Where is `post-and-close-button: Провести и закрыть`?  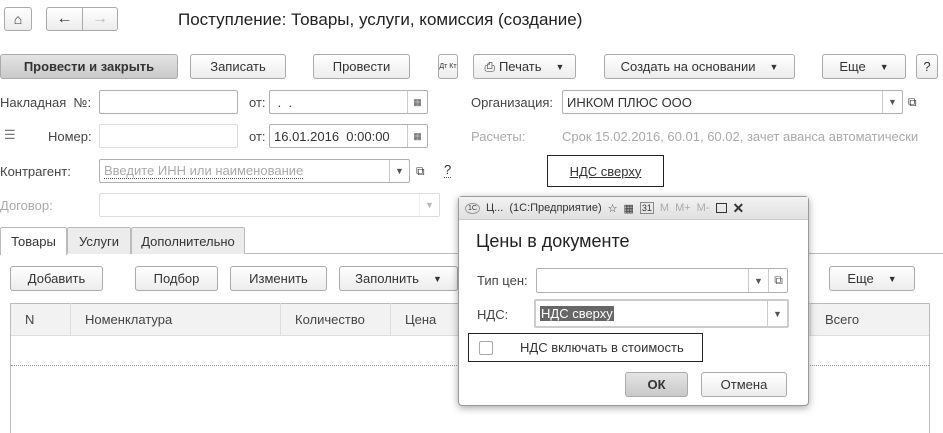 post-and-close-button: Провести и закрыть is located at coordinates (89, 66).